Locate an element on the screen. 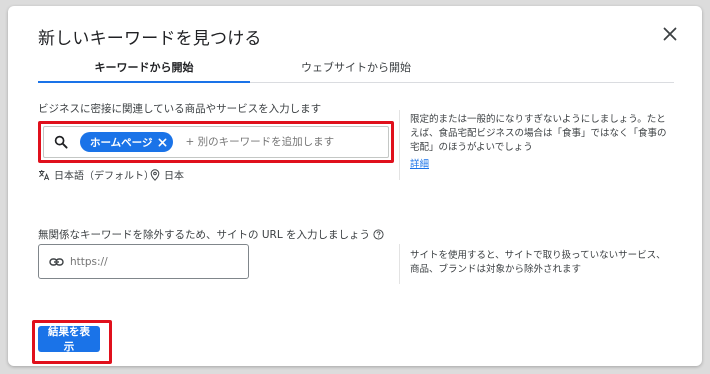 This screenshot has height=374, width=710. learn-more-link: 詳細 is located at coordinates (419, 164).